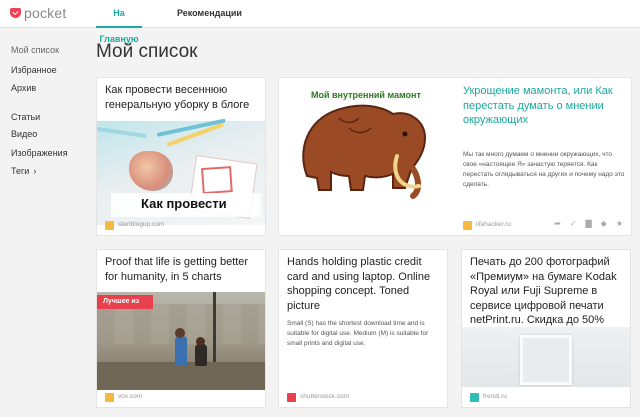 The width and height of the screenshot is (640, 417). I want to click on sidebar-item-articles: Статьи, so click(25, 117).